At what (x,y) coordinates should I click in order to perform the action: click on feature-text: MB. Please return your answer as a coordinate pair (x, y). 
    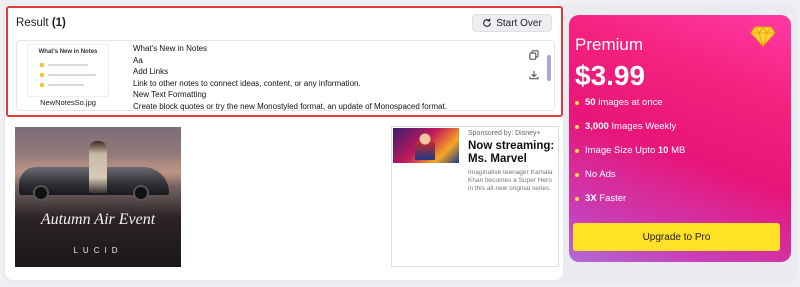
    Looking at the image, I should click on (677, 150).